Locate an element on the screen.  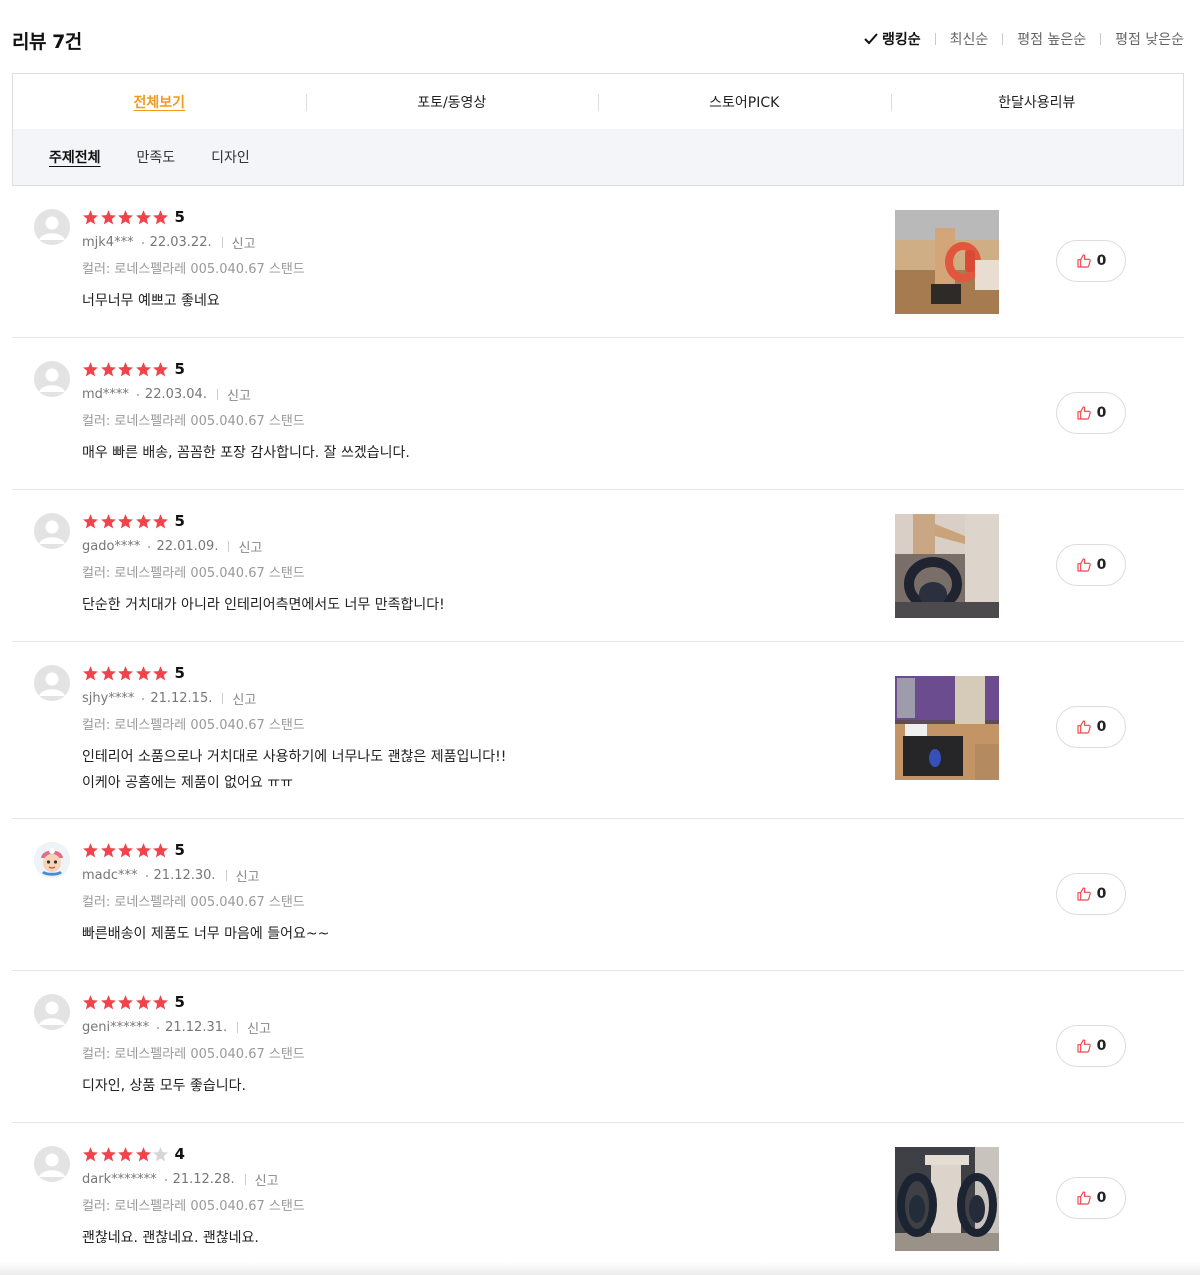
review-text-line: 단순한 거치대가 아니라 인테리어측면에서도 너무 만족합니다! is located at coordinates (263, 605).